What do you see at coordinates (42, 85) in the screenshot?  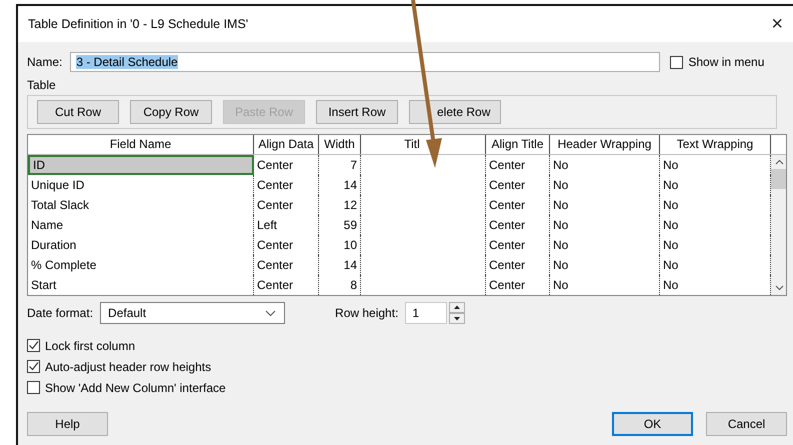 I see `table-label: Table` at bounding box center [42, 85].